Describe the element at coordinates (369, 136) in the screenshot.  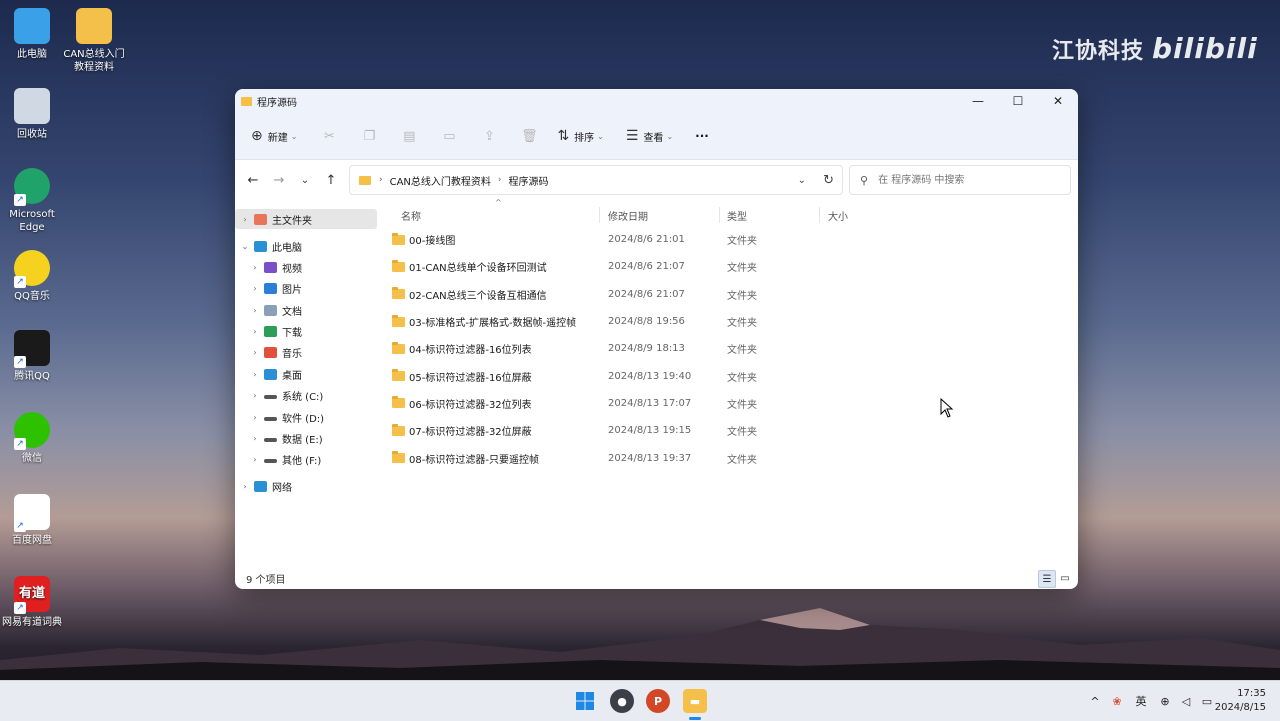
I see `copy-icon: ❐` at that location.